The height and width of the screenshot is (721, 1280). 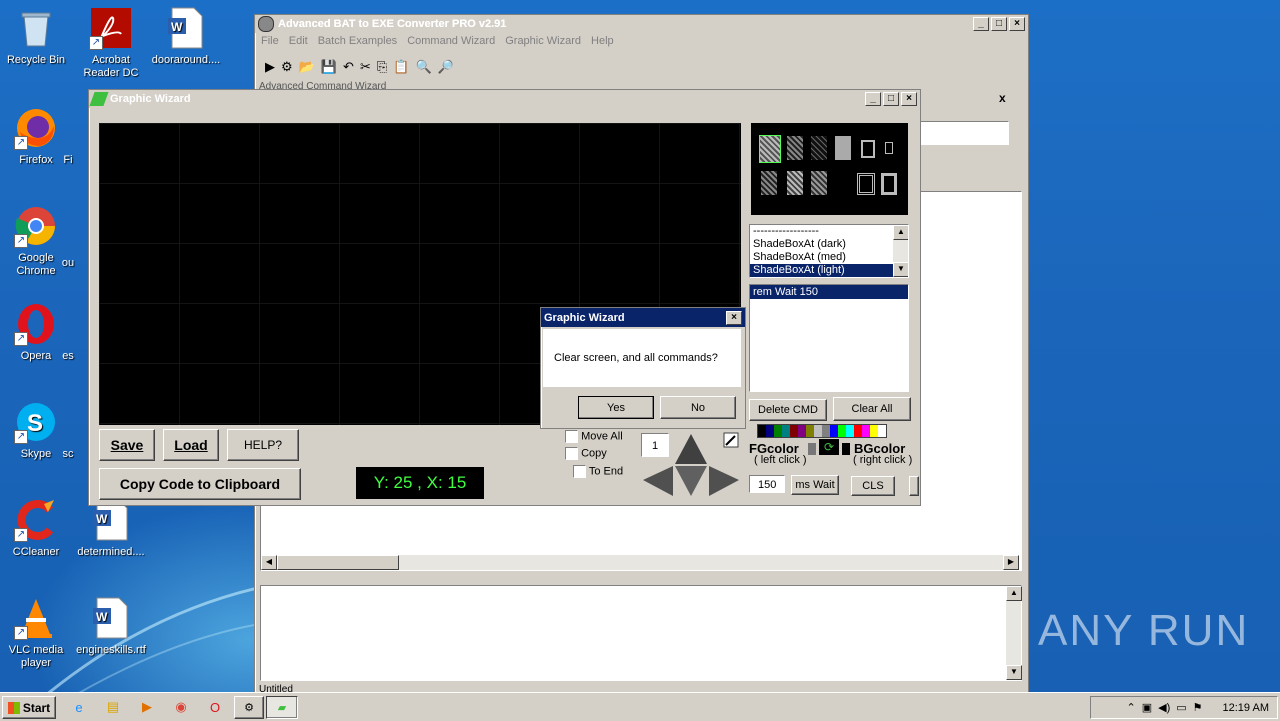 I want to click on brush-shade-med, so click(x=795, y=148).